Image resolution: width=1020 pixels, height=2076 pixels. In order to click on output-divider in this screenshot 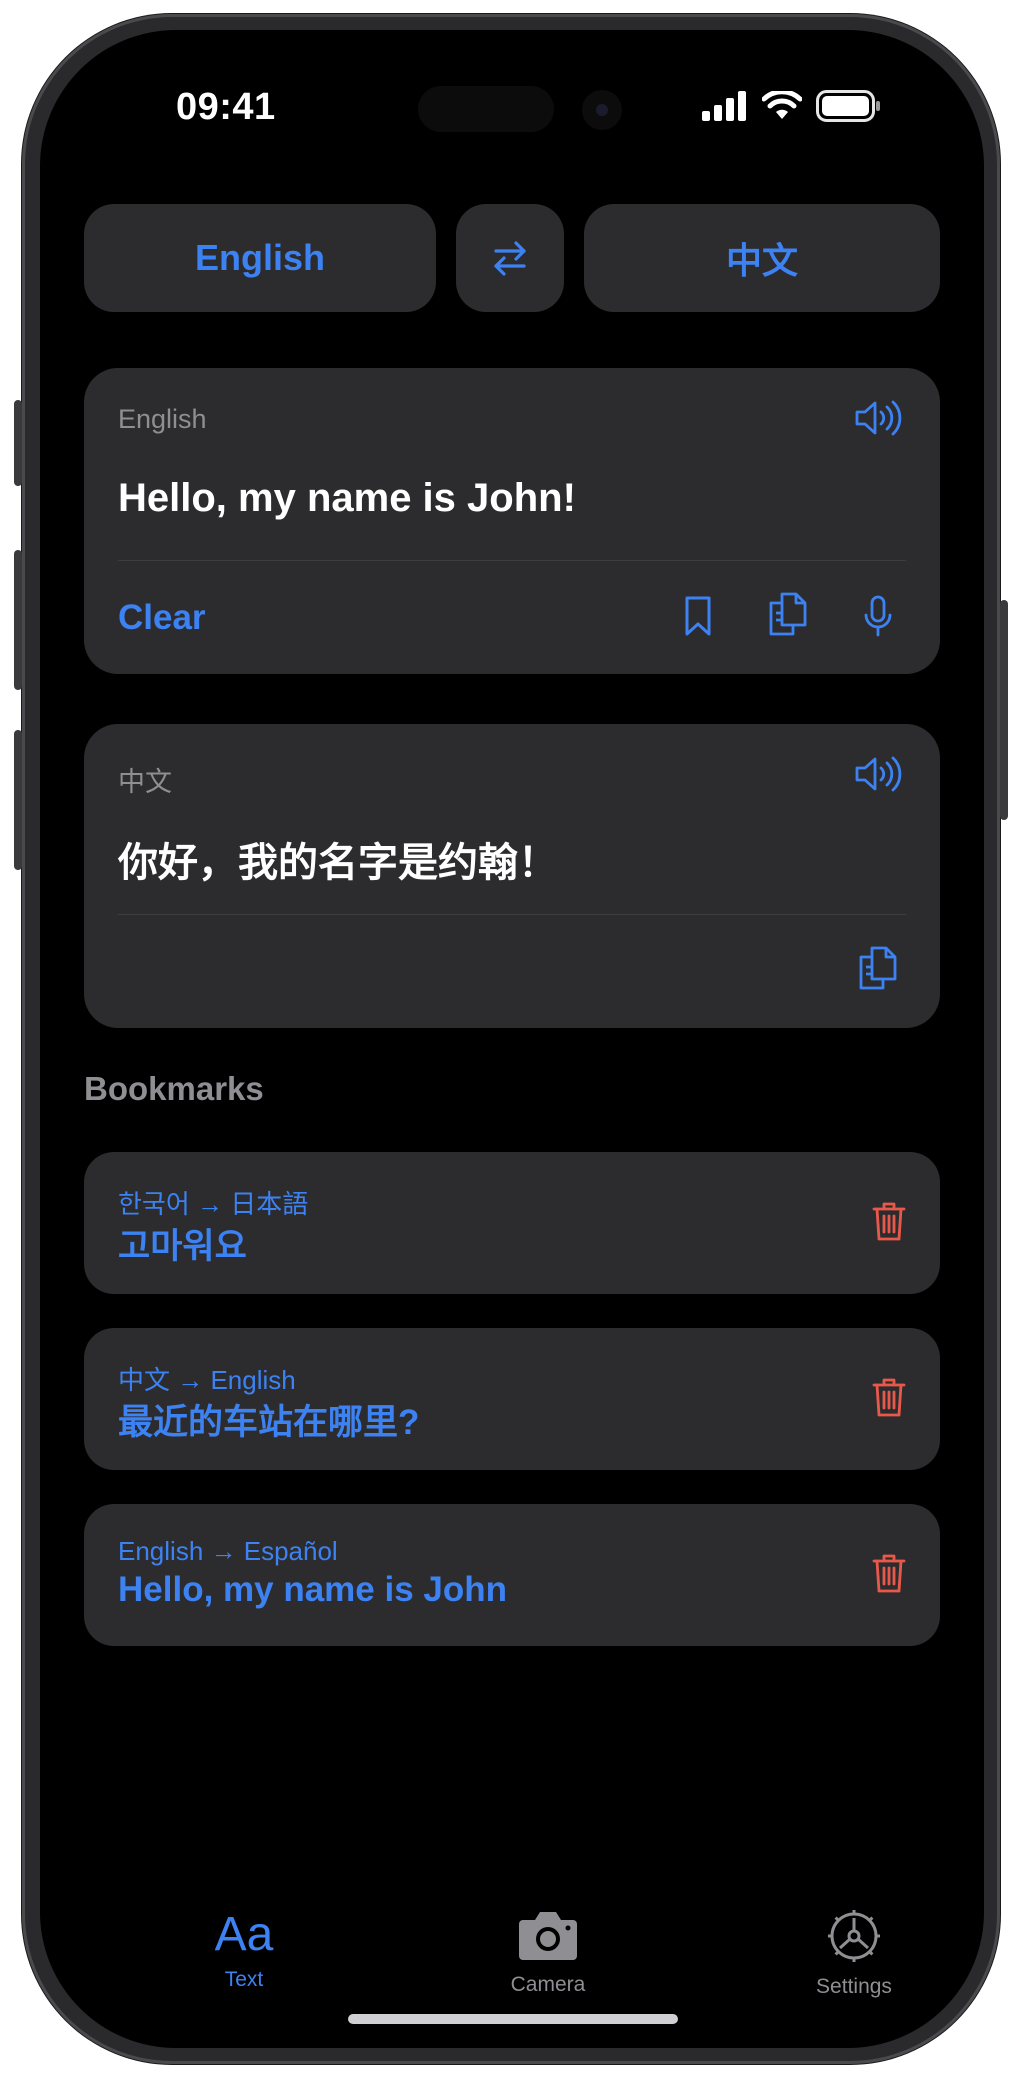, I will do `click(512, 914)`.